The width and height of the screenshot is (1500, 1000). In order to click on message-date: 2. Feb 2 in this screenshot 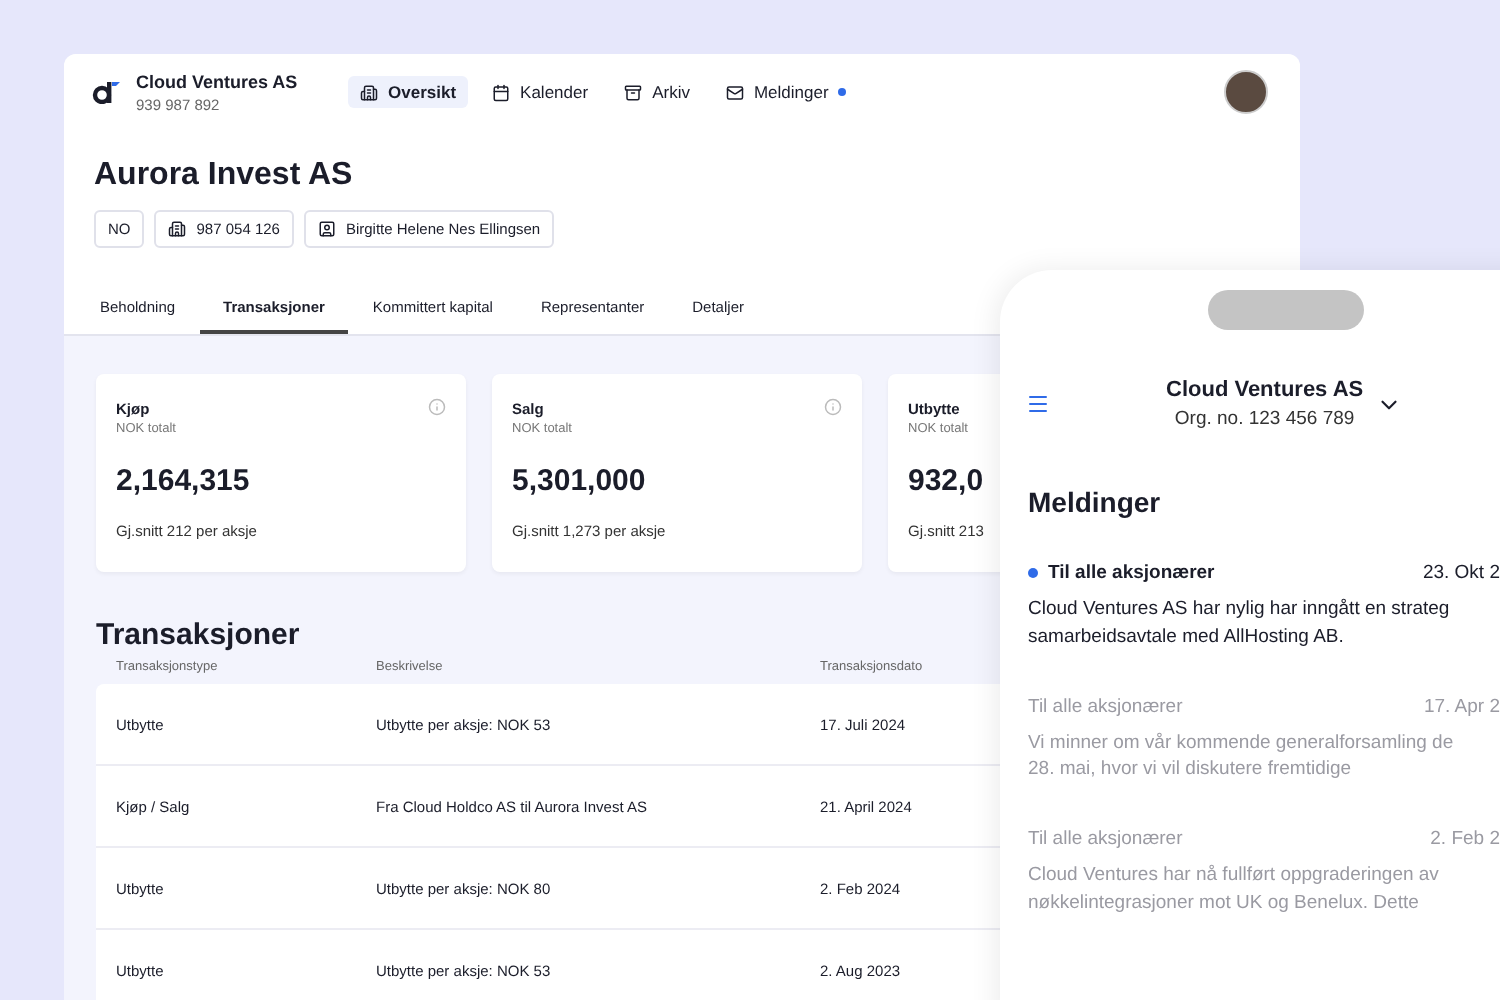, I will do `click(1465, 839)`.